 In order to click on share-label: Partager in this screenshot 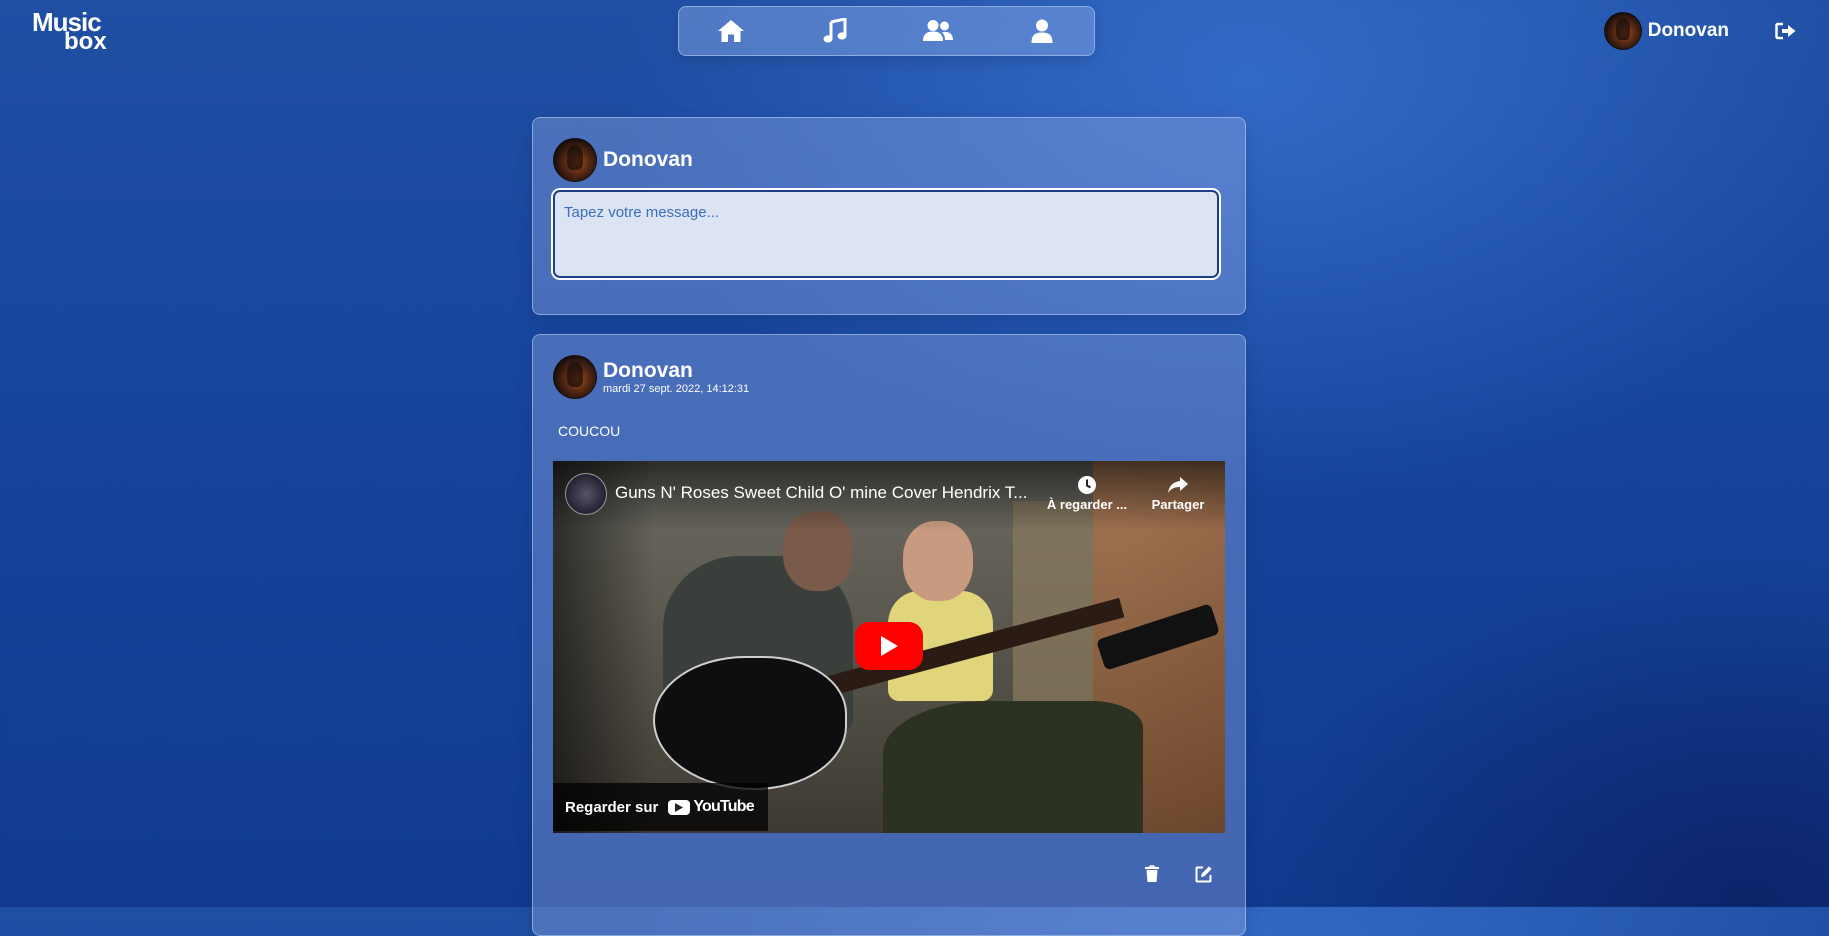, I will do `click(1178, 504)`.